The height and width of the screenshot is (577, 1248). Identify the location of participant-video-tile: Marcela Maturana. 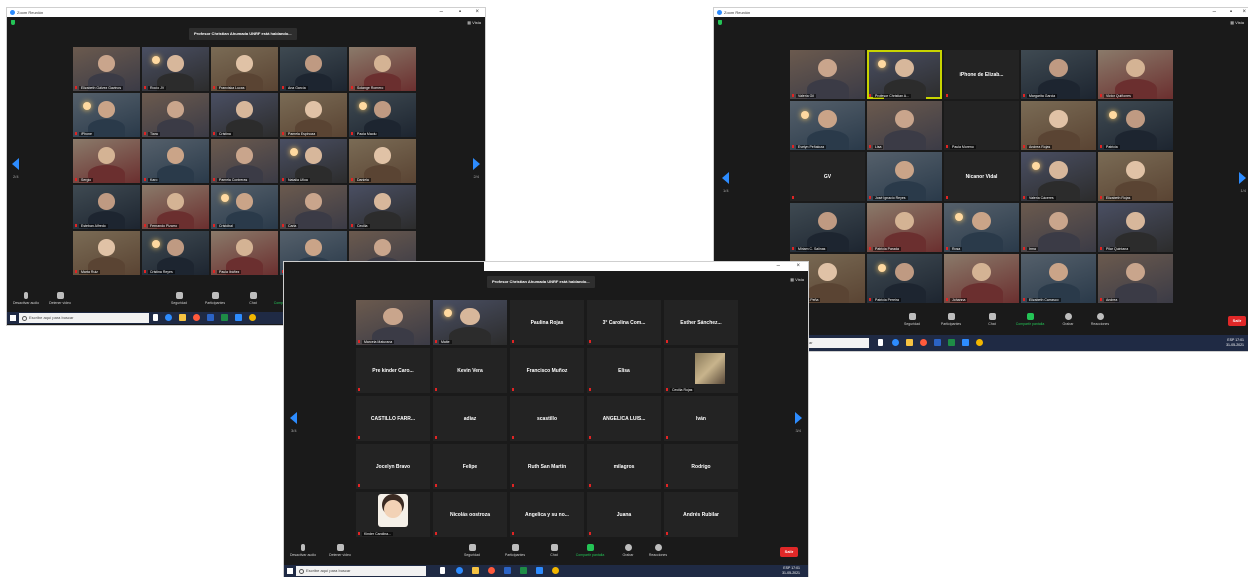
(393, 322).